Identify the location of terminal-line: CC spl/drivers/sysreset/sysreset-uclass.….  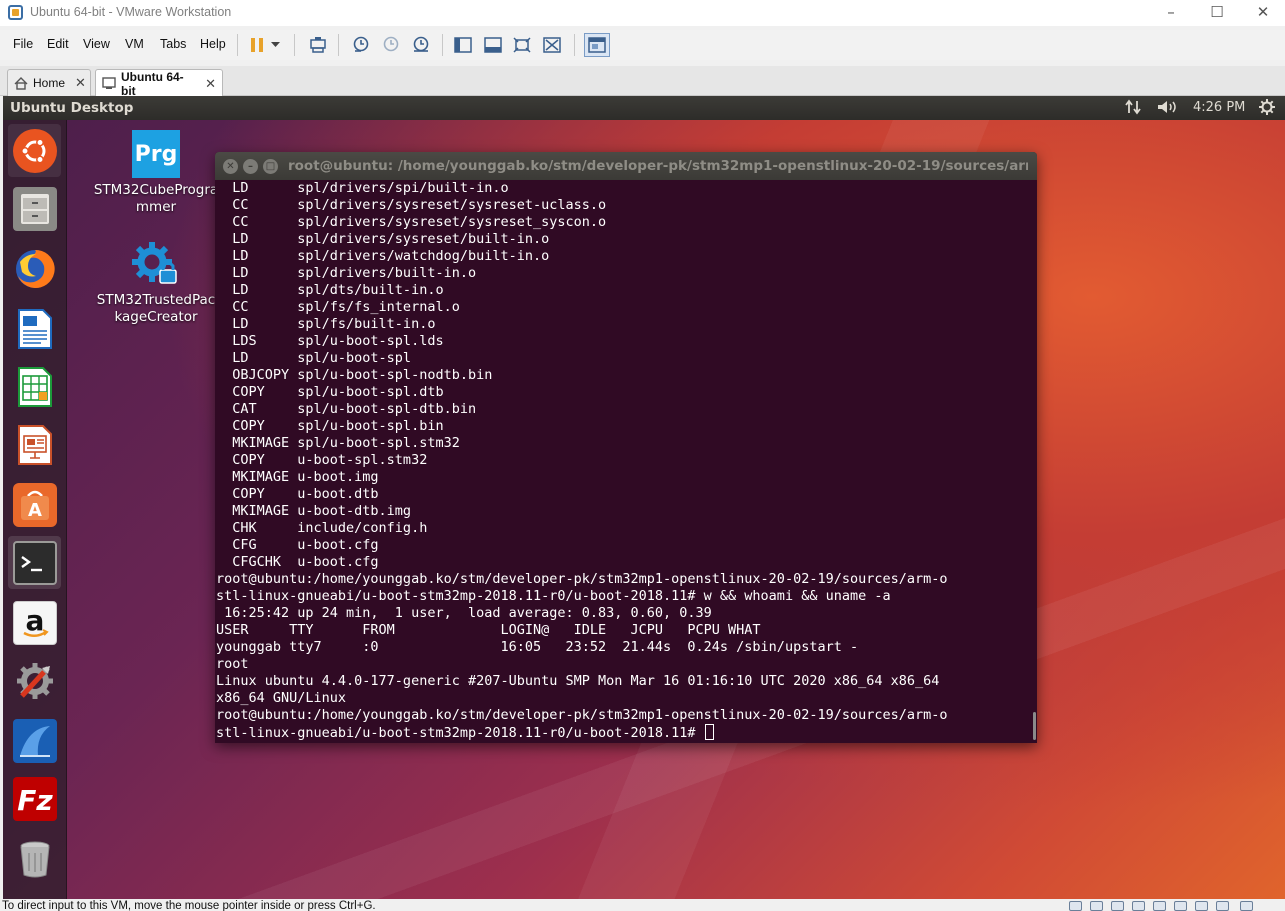
(624, 205).